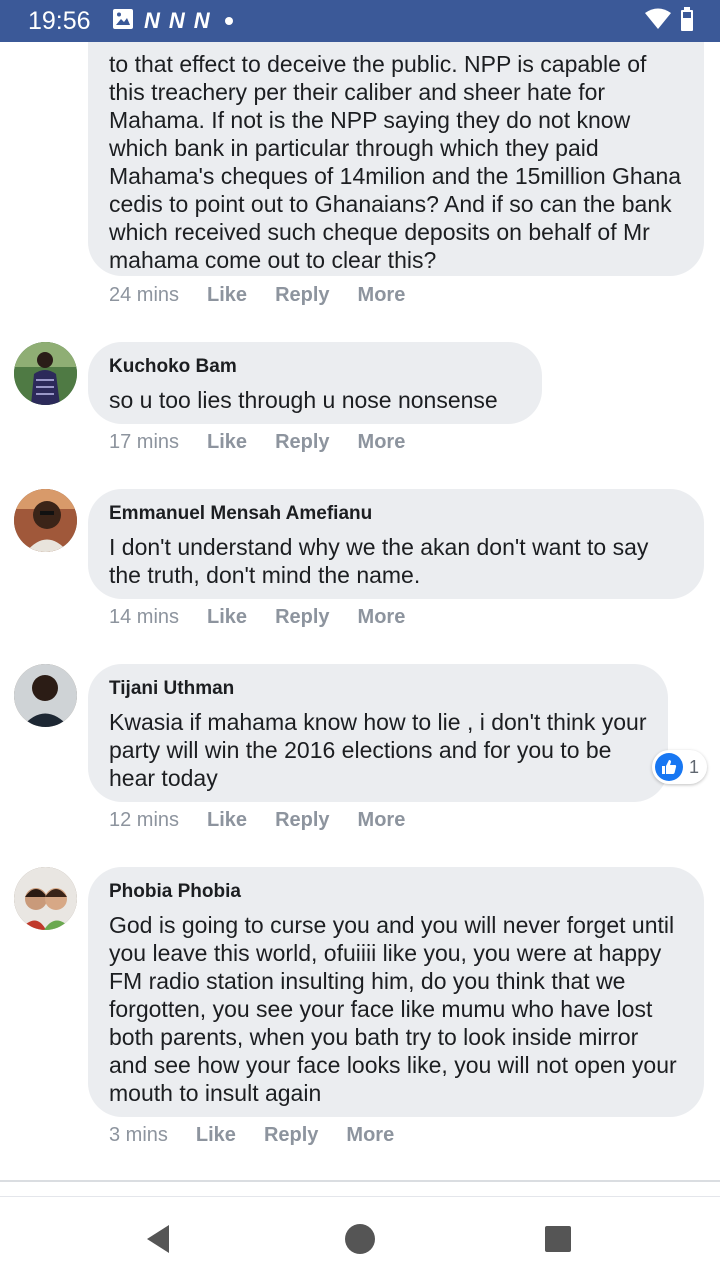 This screenshot has width=720, height=1281. I want to click on comment-time: 12 mins, so click(144, 820).